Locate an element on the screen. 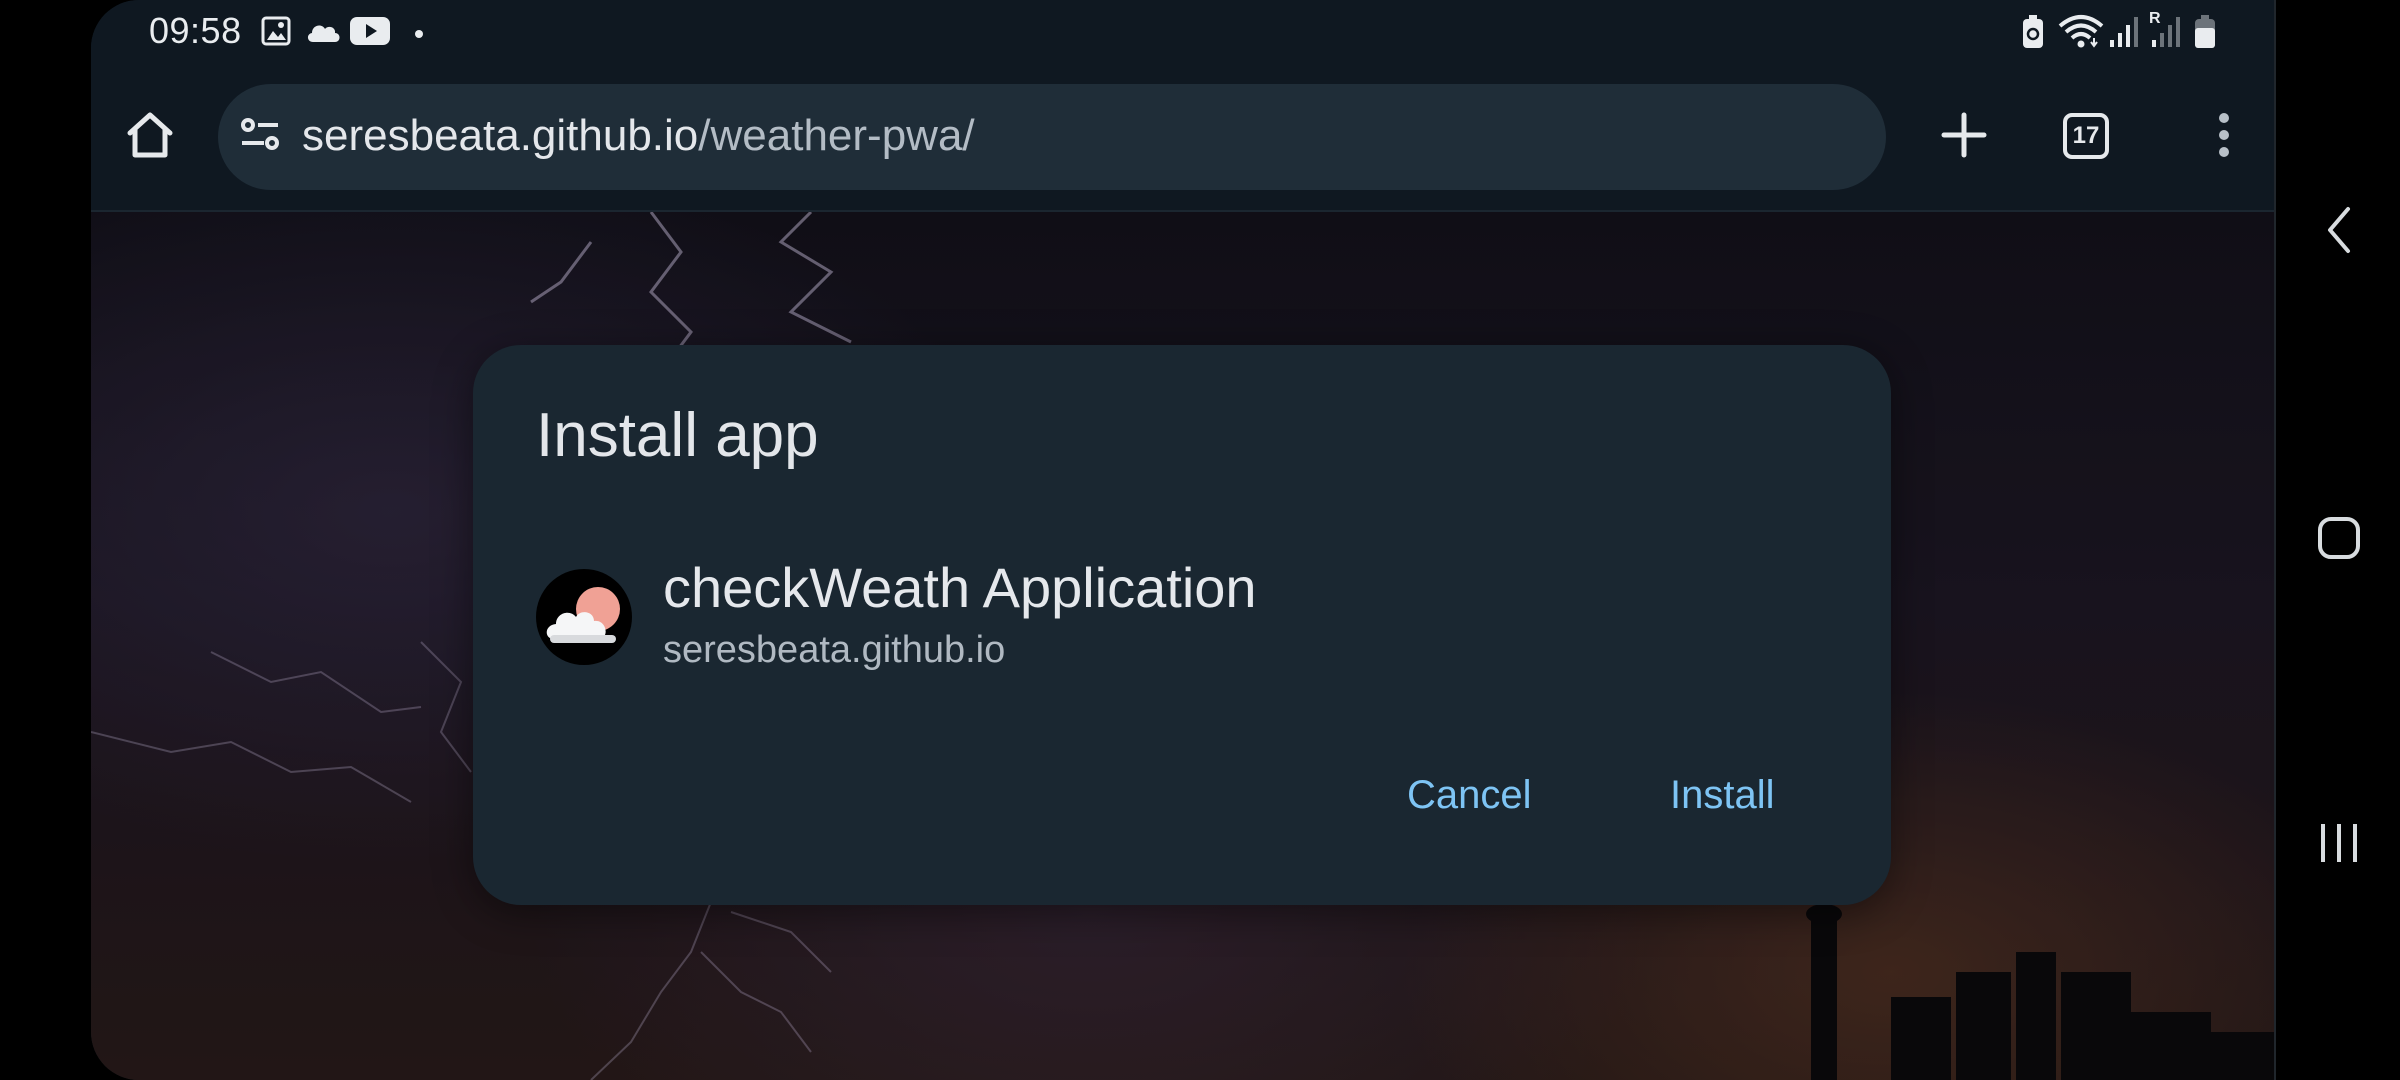 Image resolution: width=2400 pixels, height=1080 pixels. wifi-icon is located at coordinates (2081, 33).